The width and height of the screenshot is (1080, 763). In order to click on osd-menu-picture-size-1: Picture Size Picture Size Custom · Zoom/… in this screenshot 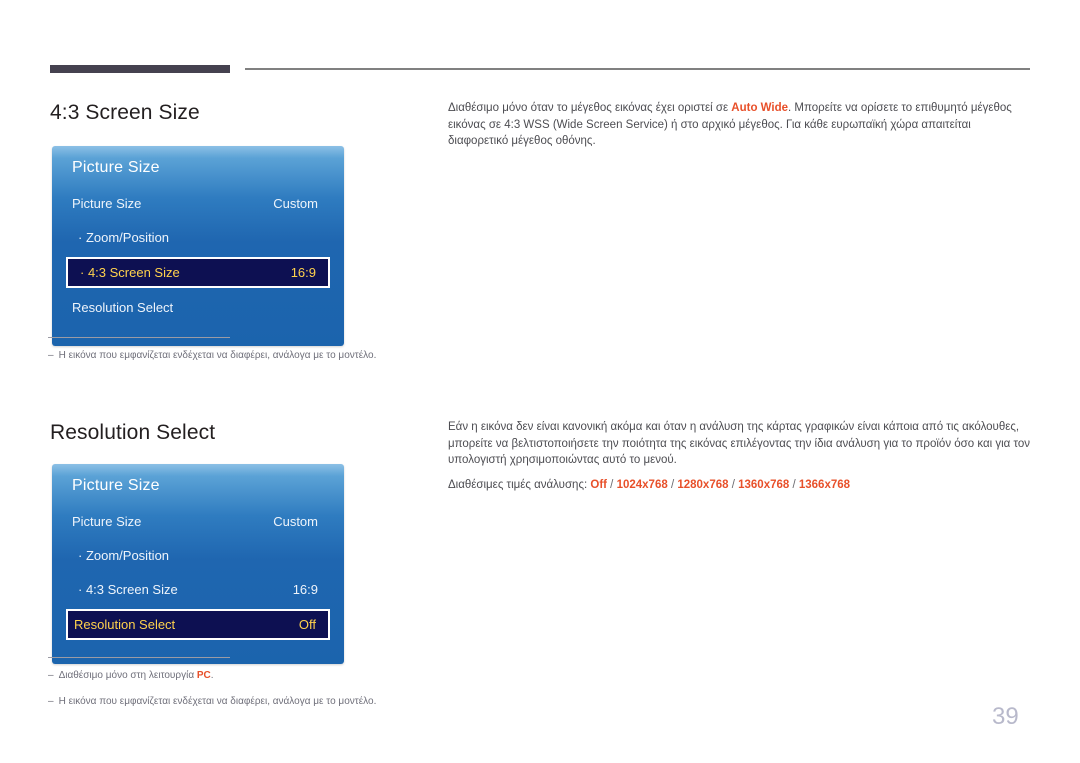, I will do `click(198, 246)`.